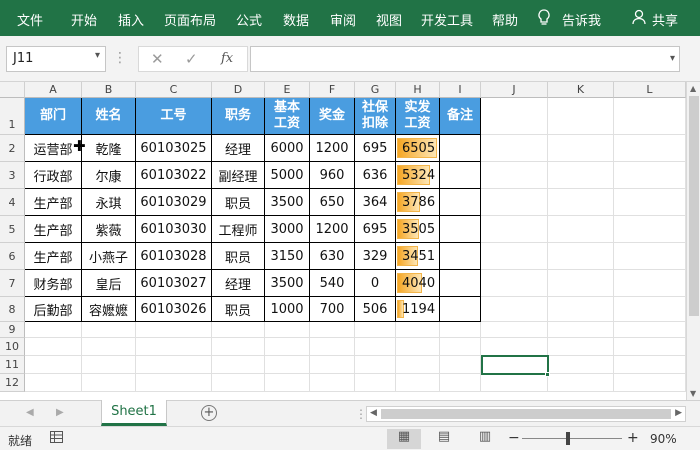  What do you see at coordinates (514, 90) in the screenshot?
I see `column-header-j: J` at bounding box center [514, 90].